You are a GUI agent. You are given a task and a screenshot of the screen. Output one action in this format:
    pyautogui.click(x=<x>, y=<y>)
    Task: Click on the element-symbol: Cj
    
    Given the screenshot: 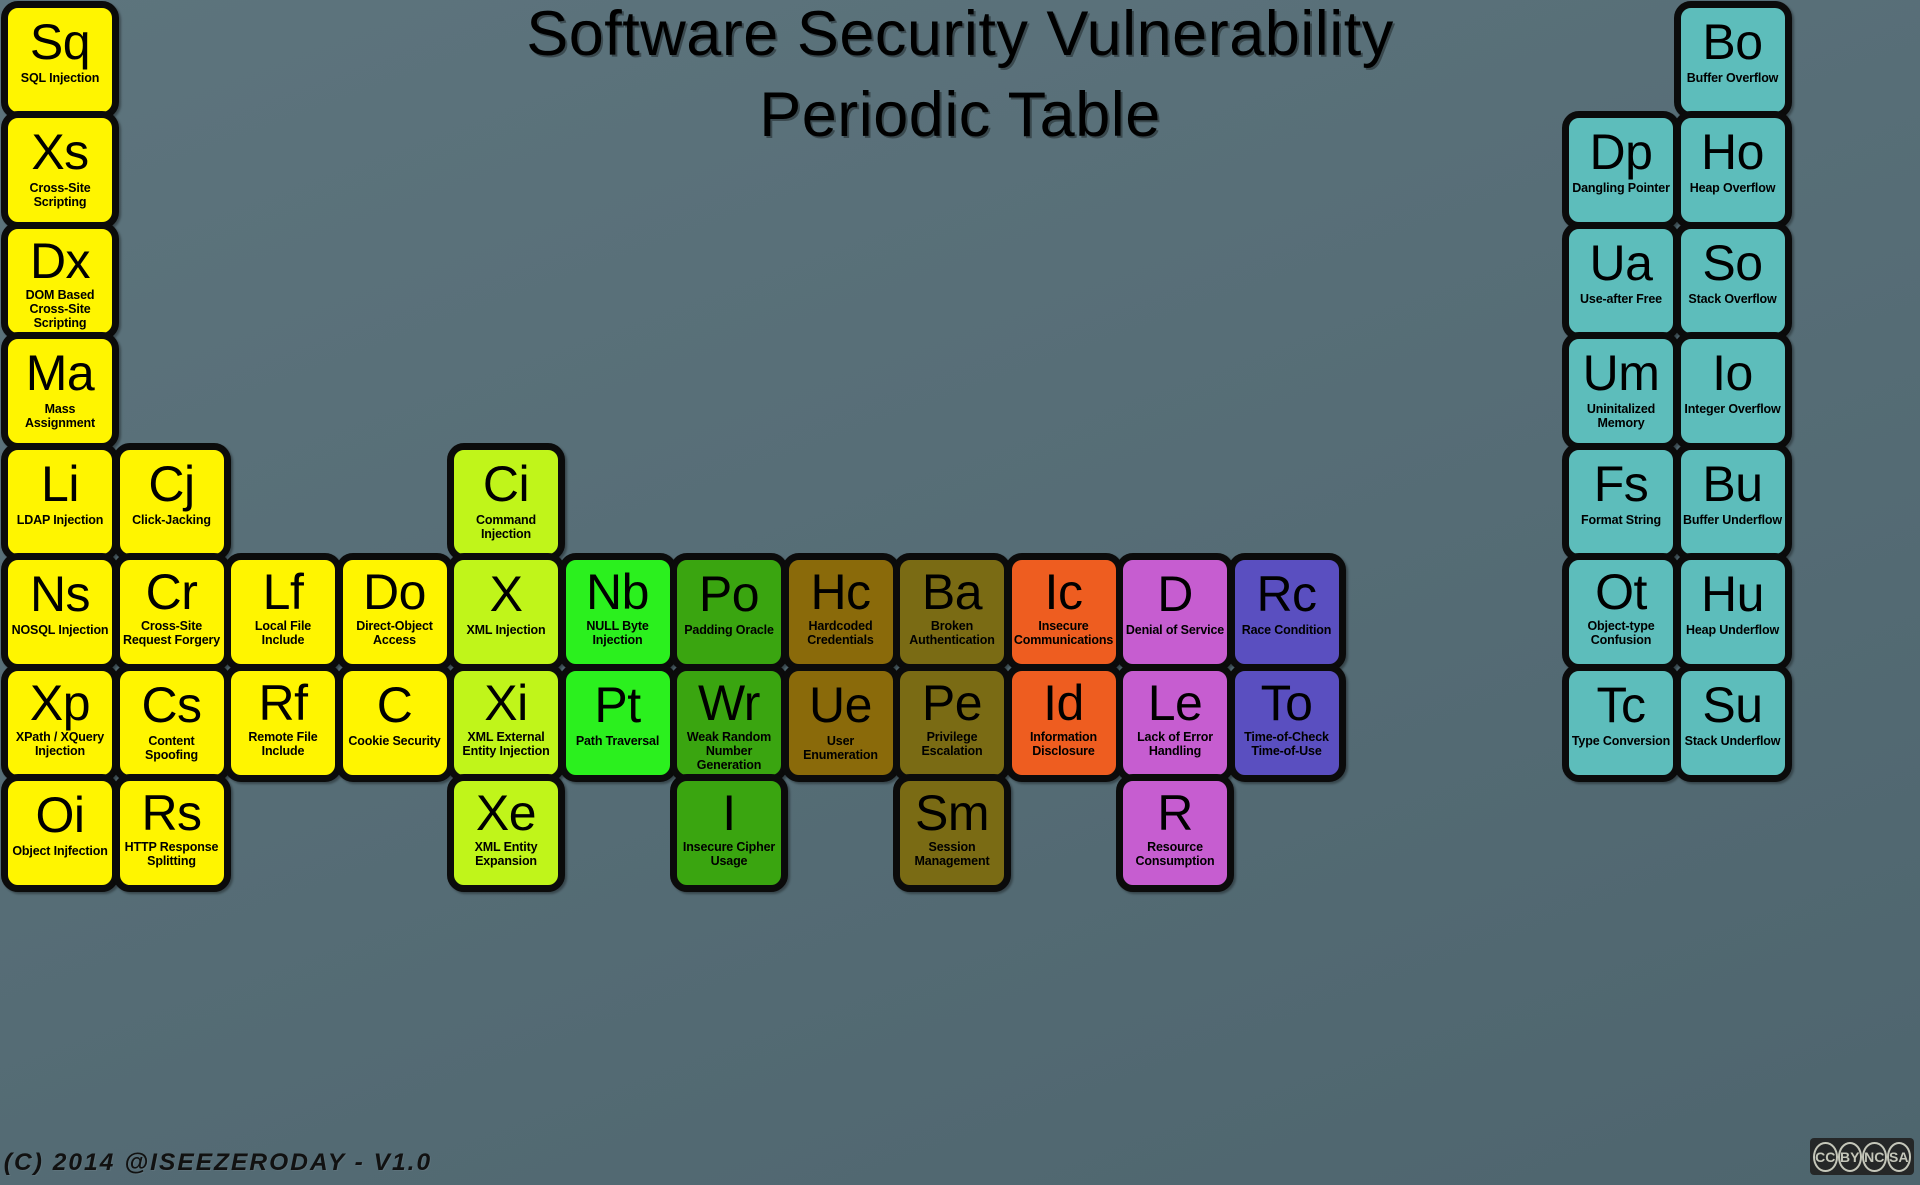 What is the action you would take?
    pyautogui.click(x=171, y=483)
    